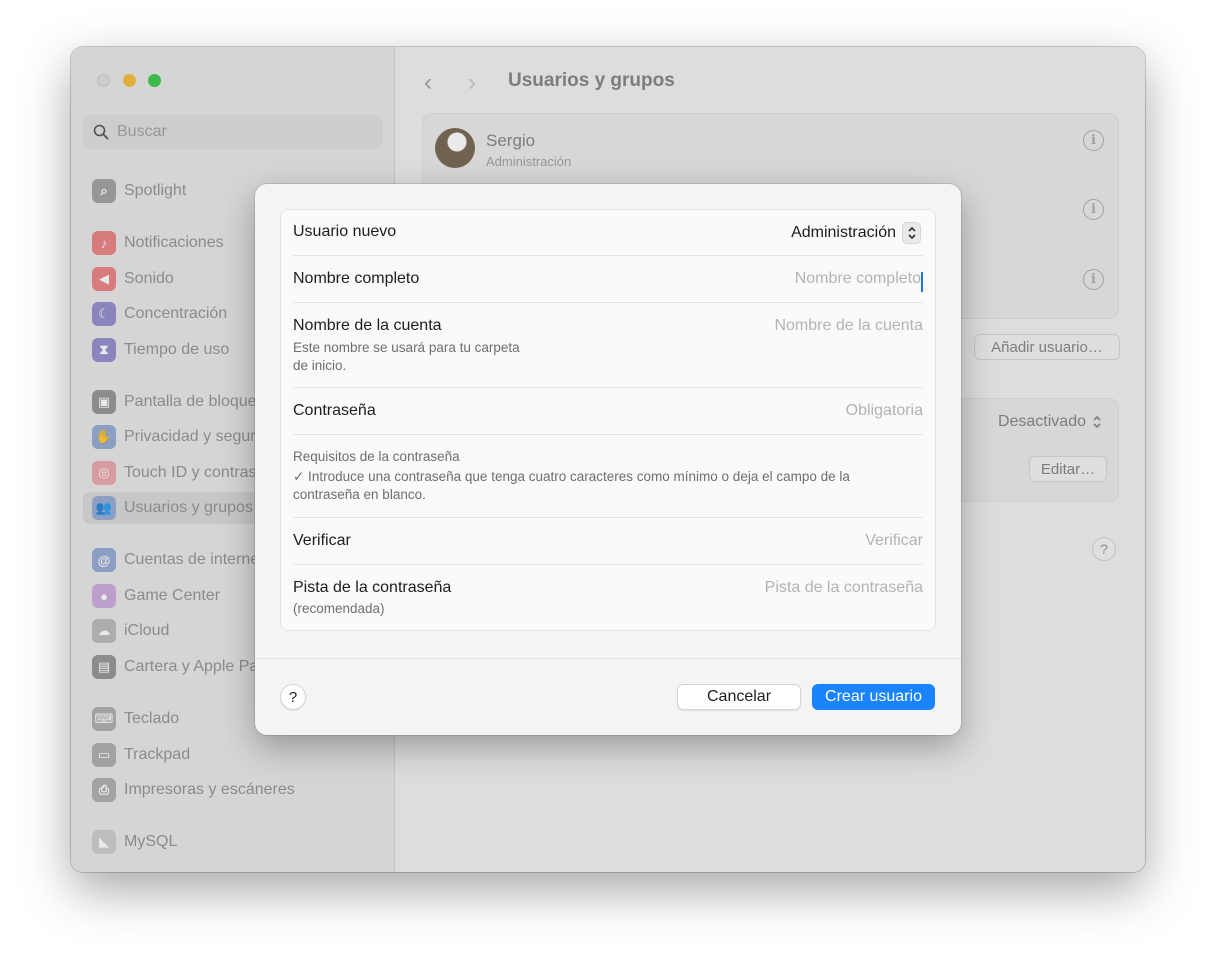 The width and height of the screenshot is (1216, 966). Describe the element at coordinates (608, 658) in the screenshot. I see `sheet-divider` at that location.